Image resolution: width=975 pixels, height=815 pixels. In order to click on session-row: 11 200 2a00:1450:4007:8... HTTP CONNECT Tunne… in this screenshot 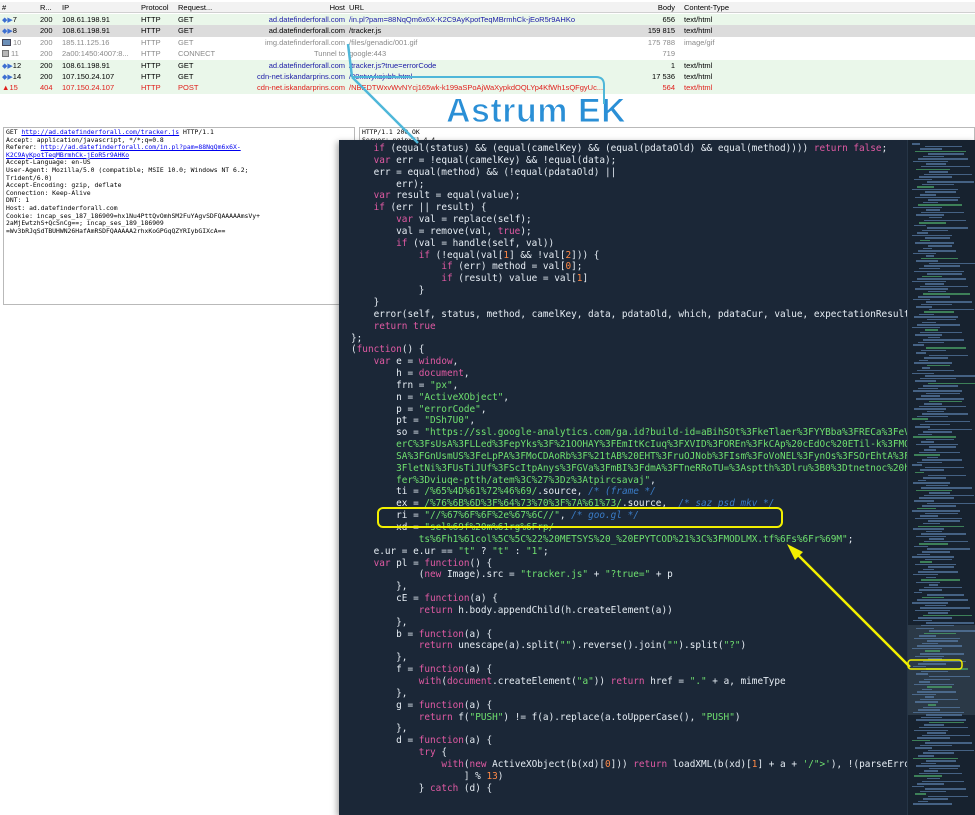, I will do `click(487, 53)`.